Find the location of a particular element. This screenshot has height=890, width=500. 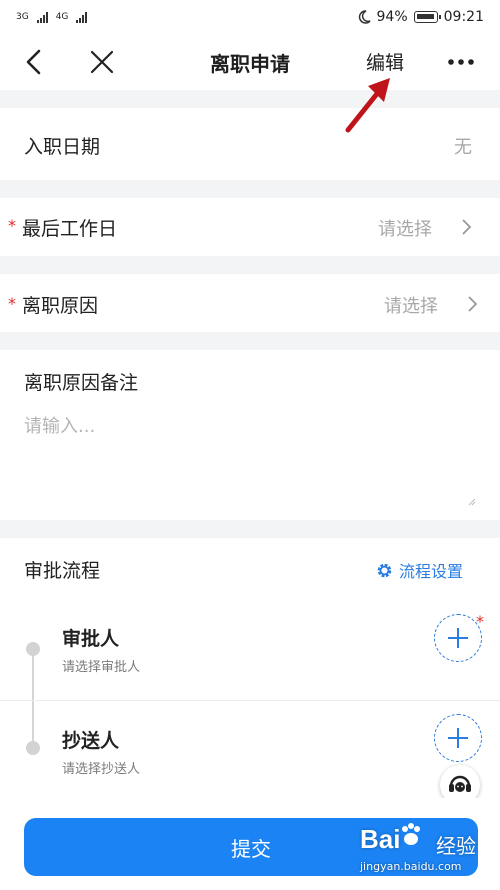

last-work-day-label: 最后工作日 is located at coordinates (70, 229).